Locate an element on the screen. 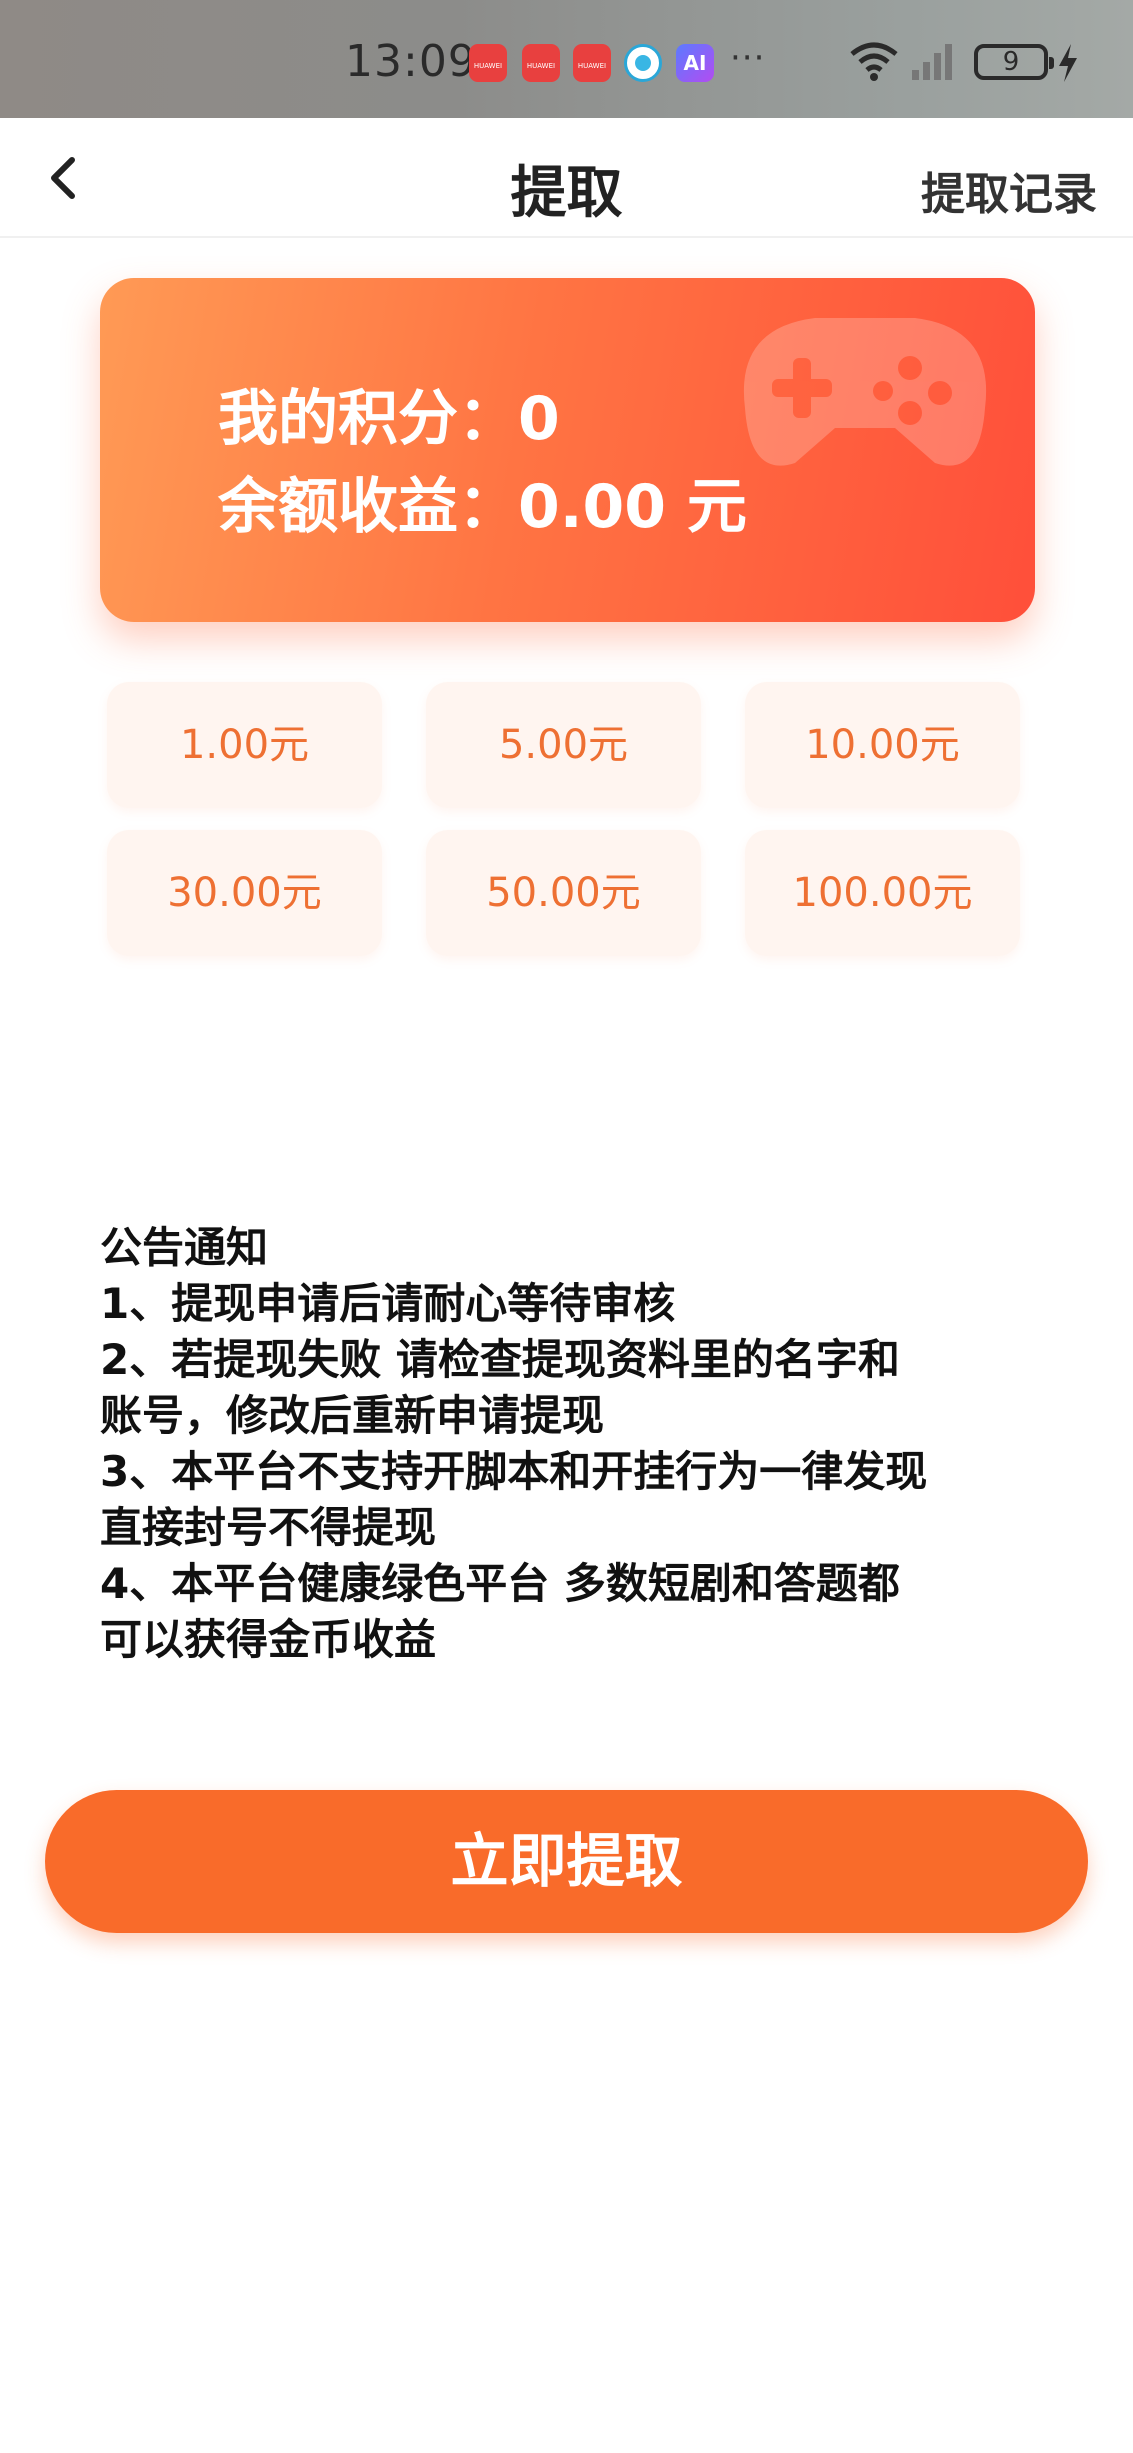  amount-option: 5.00元 is located at coordinates (563, 745).